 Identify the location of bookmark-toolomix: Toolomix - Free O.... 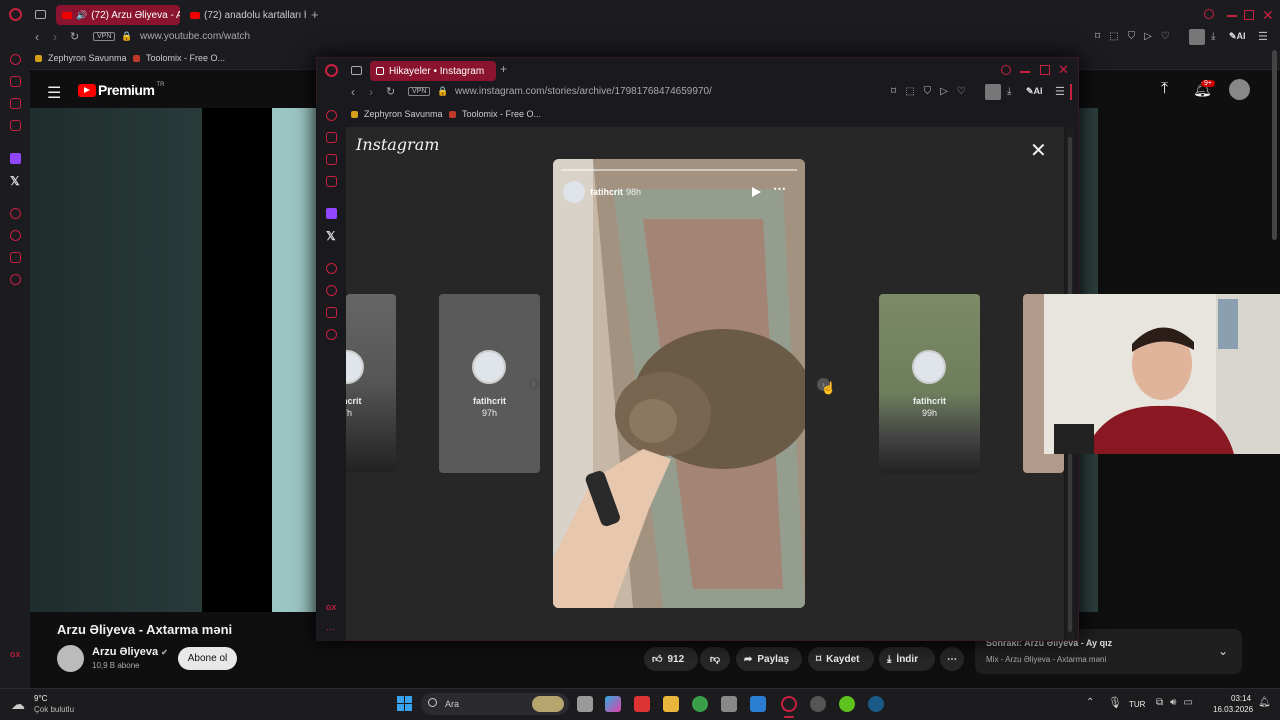
(179, 58).